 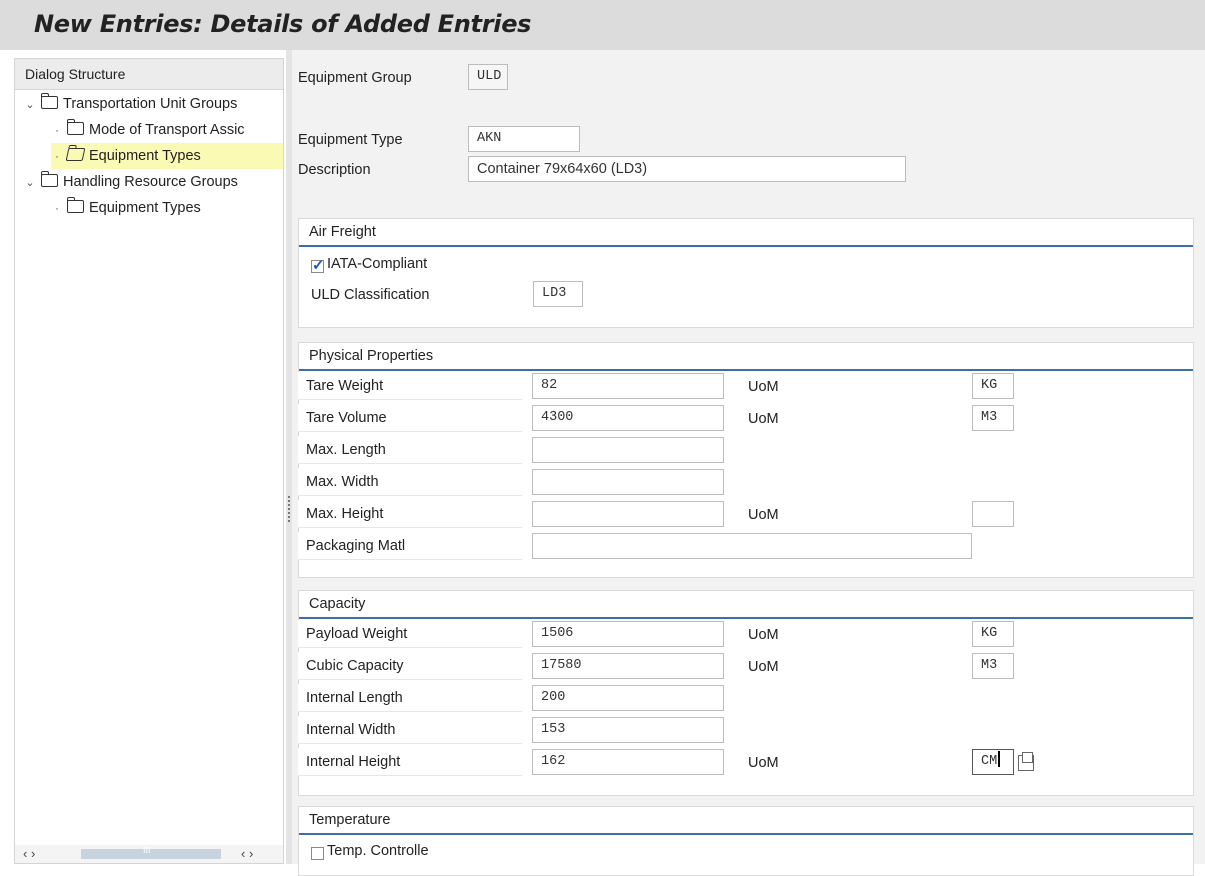 What do you see at coordinates (628, 386) in the screenshot?
I see `tare-weight-field: 82` at bounding box center [628, 386].